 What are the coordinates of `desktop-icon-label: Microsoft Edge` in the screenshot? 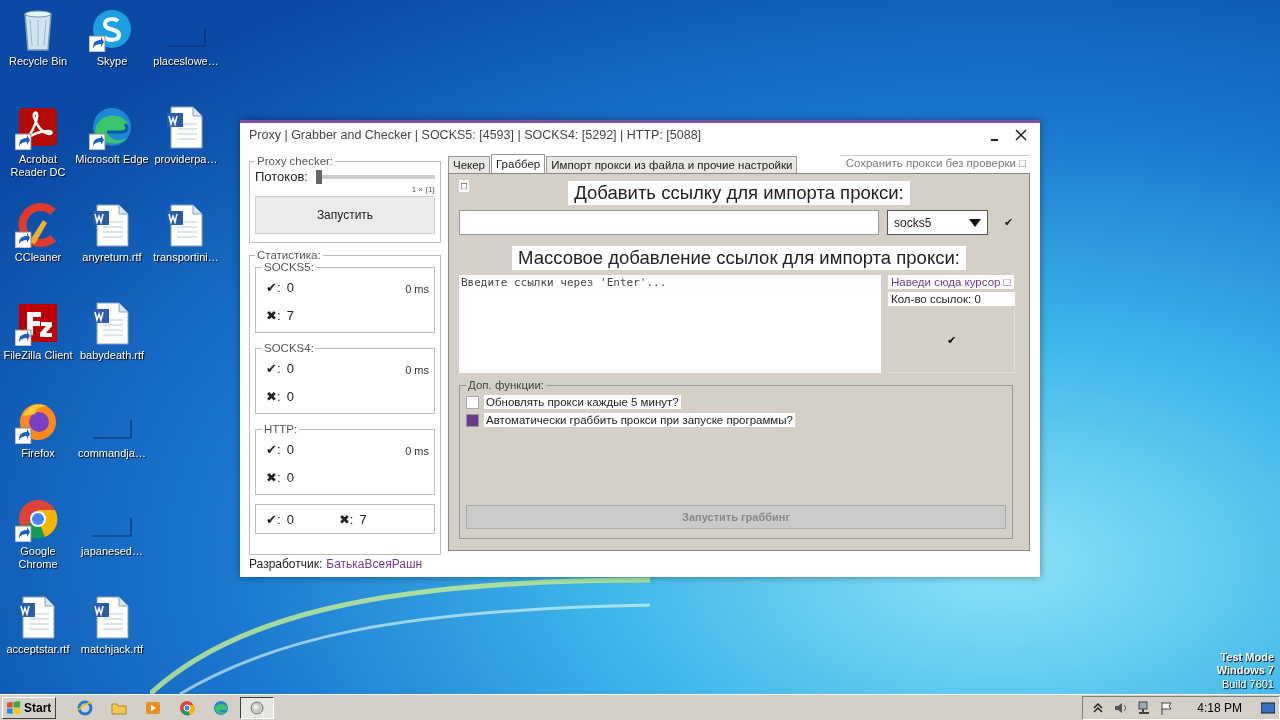 It's located at (112, 159).